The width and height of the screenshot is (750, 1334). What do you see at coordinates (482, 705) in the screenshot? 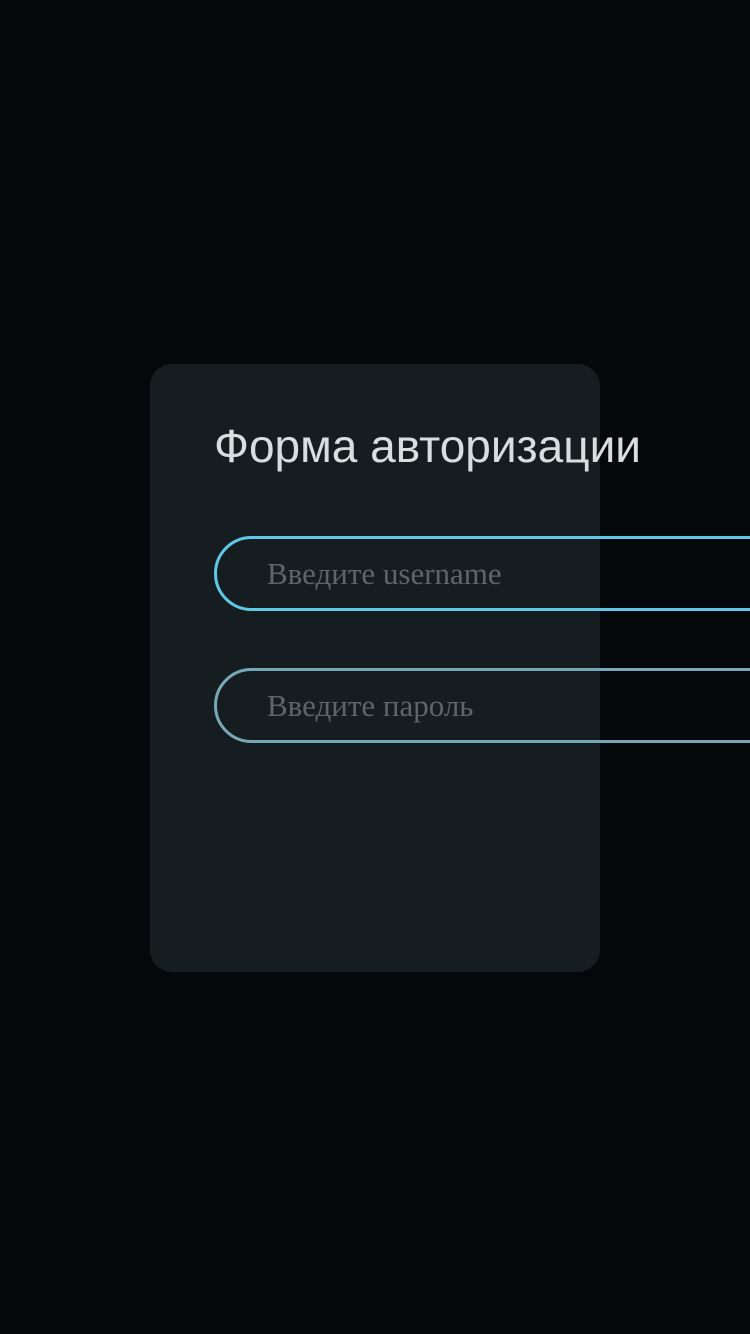
I see `password-input` at bounding box center [482, 705].